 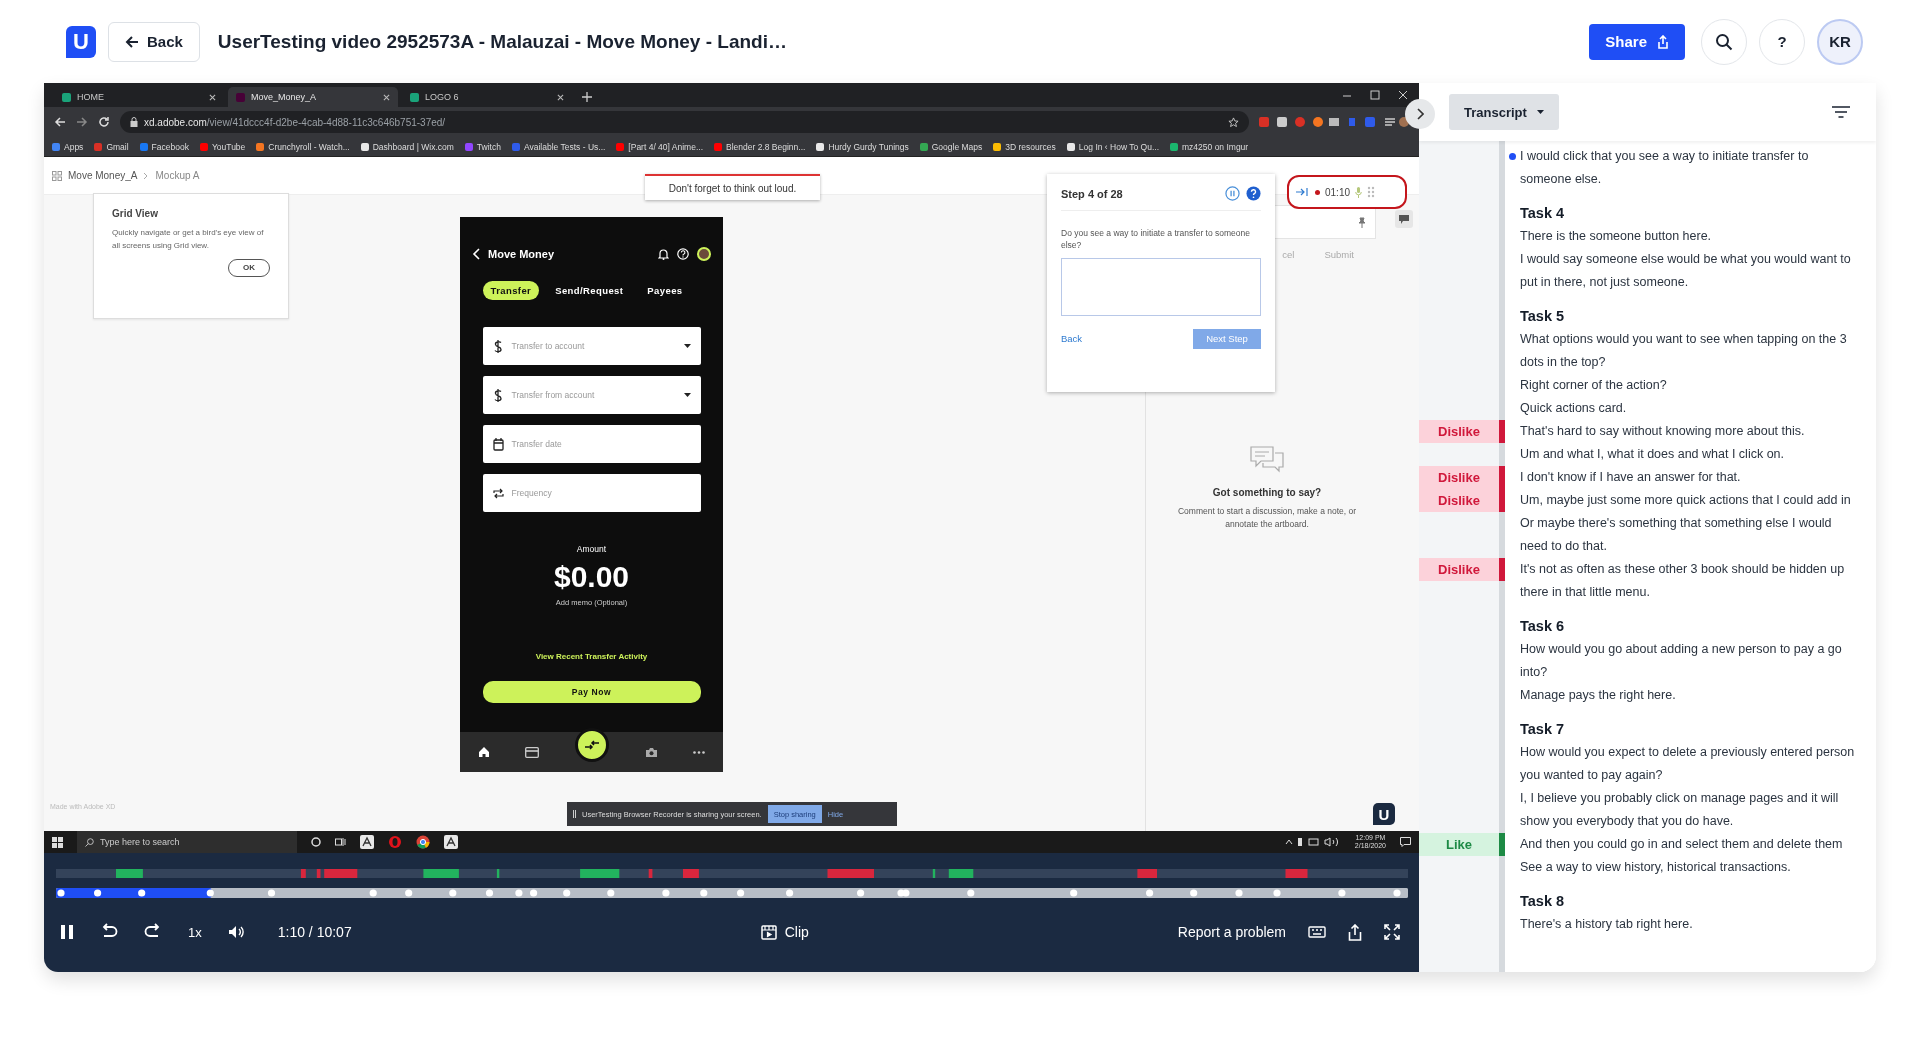 What do you see at coordinates (249, 267) in the screenshot?
I see `ok-button: OK` at bounding box center [249, 267].